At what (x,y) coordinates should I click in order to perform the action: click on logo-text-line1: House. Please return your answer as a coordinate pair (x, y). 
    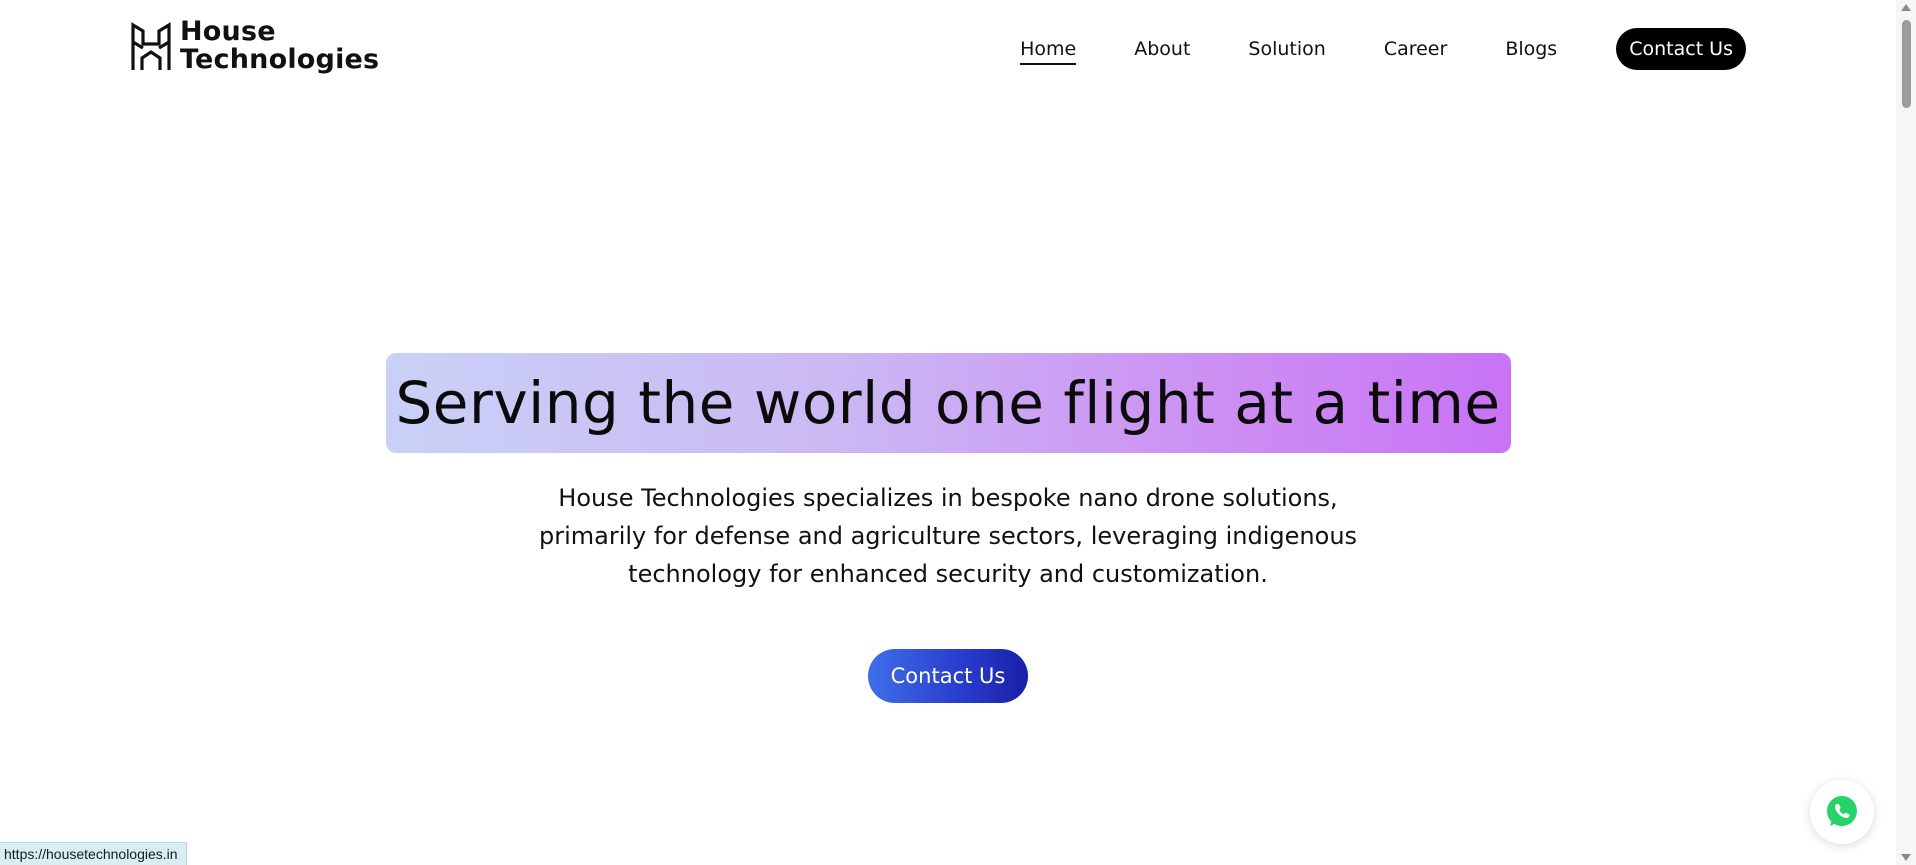
    Looking at the image, I should click on (228, 31).